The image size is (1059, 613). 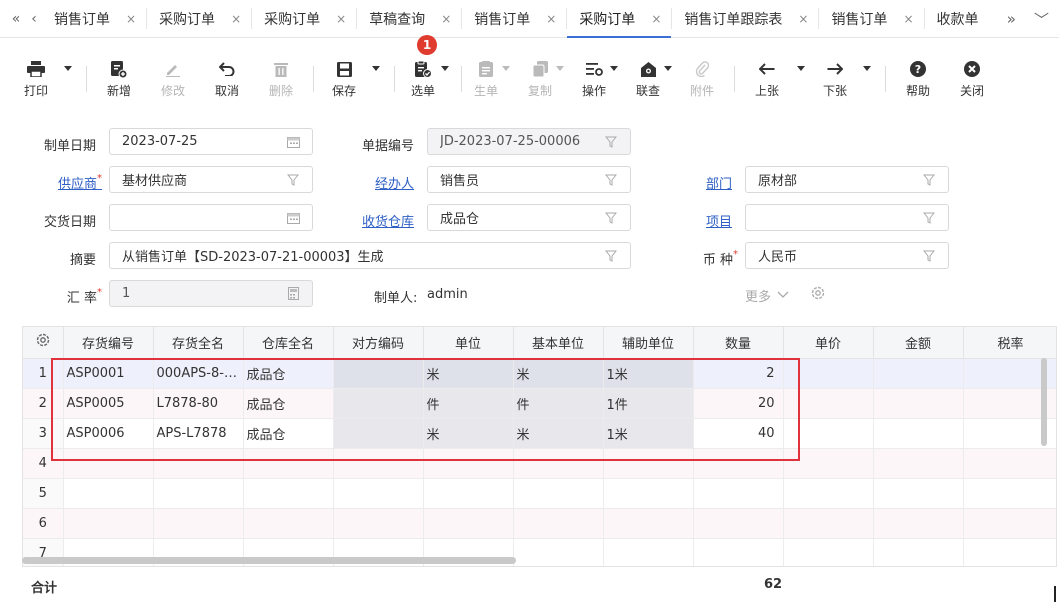 I want to click on column-settings-cell, so click(x=43, y=342).